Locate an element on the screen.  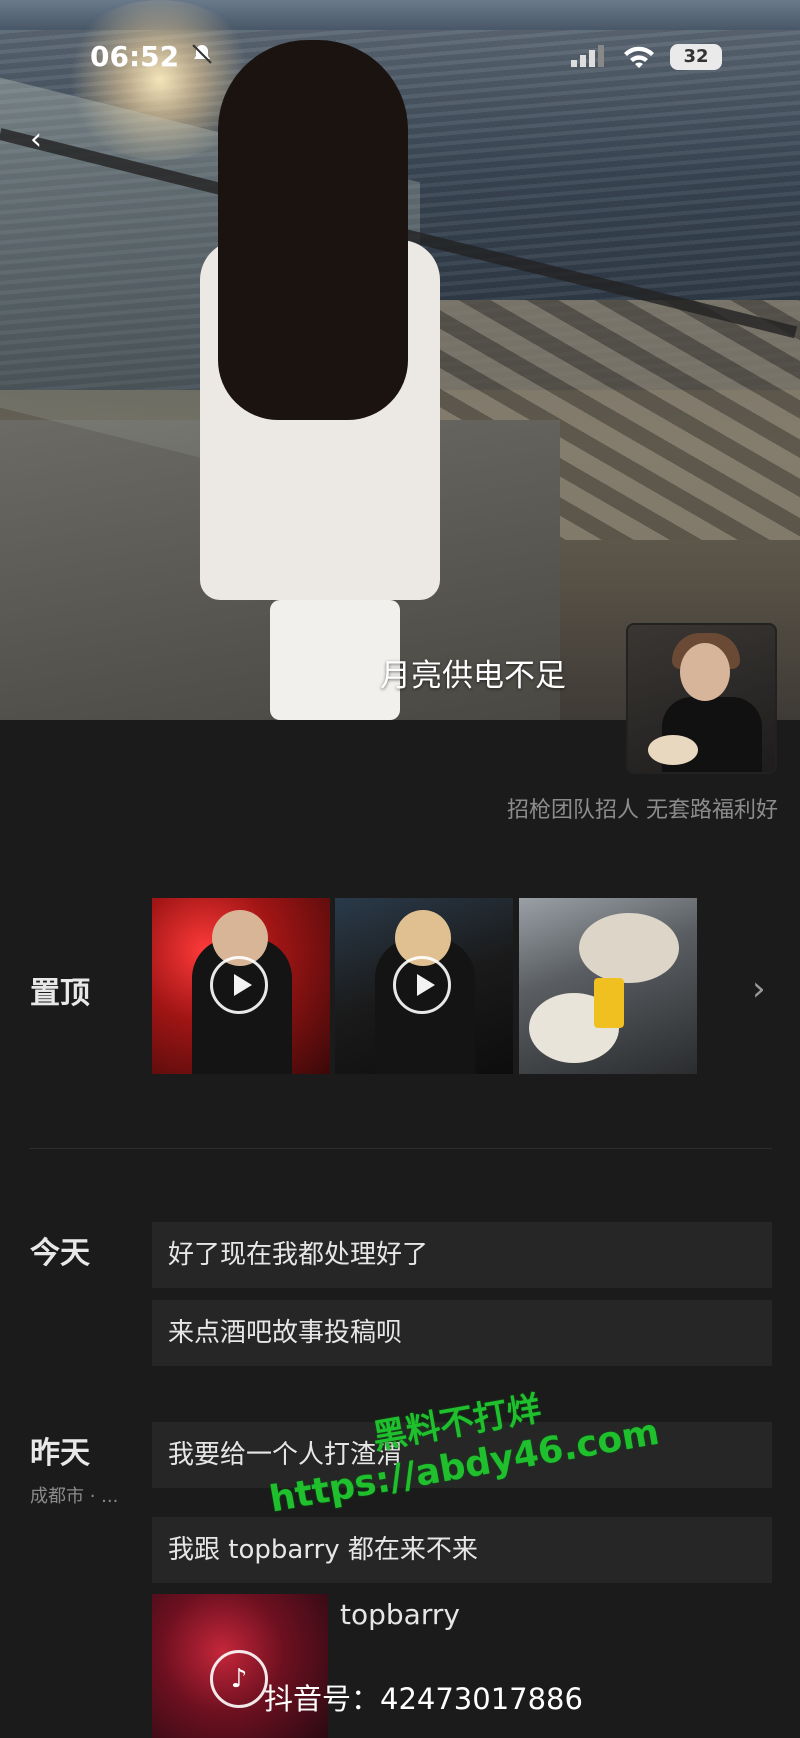
back-chevron-icon: ‹ is located at coordinates (40, 140).